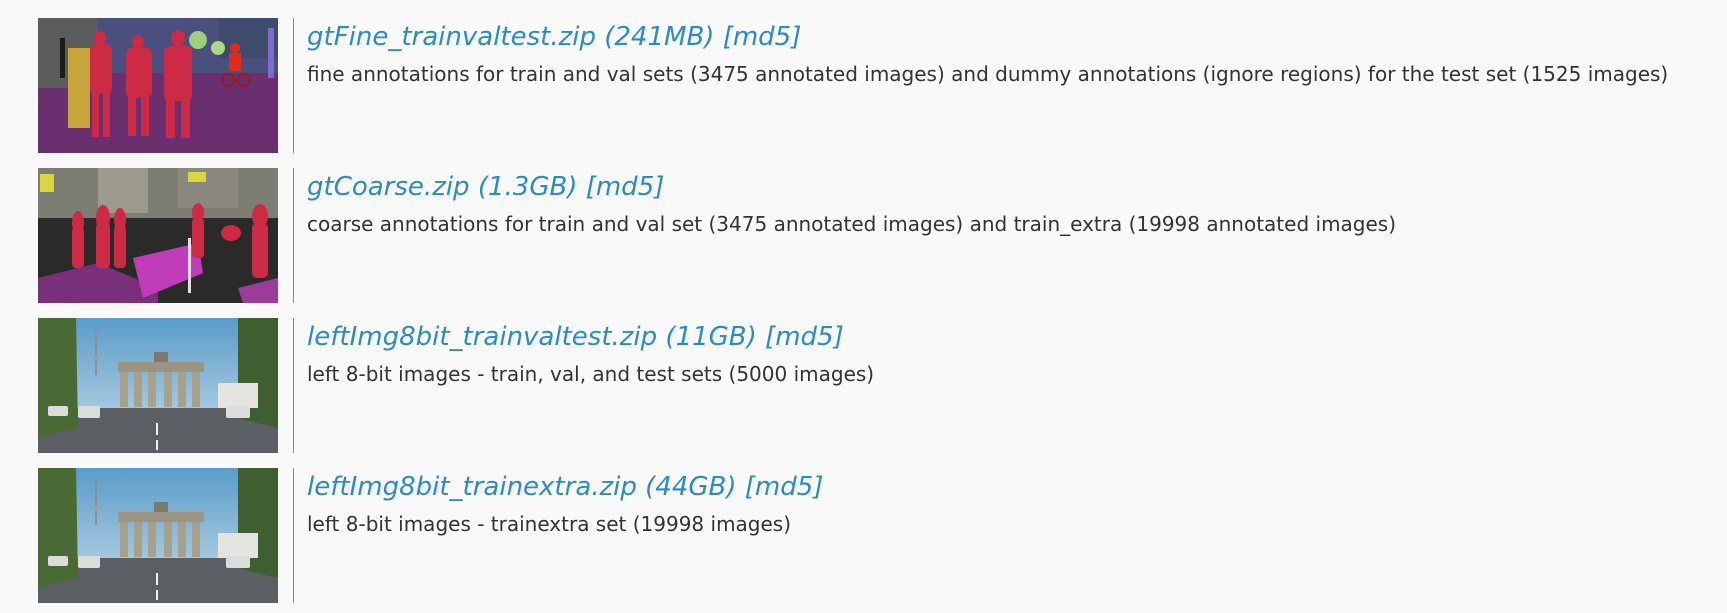 This screenshot has height=613, width=1727. Describe the element at coordinates (158, 535) in the screenshot. I see `leftimg8bit-trainextra-thumbnail` at that location.